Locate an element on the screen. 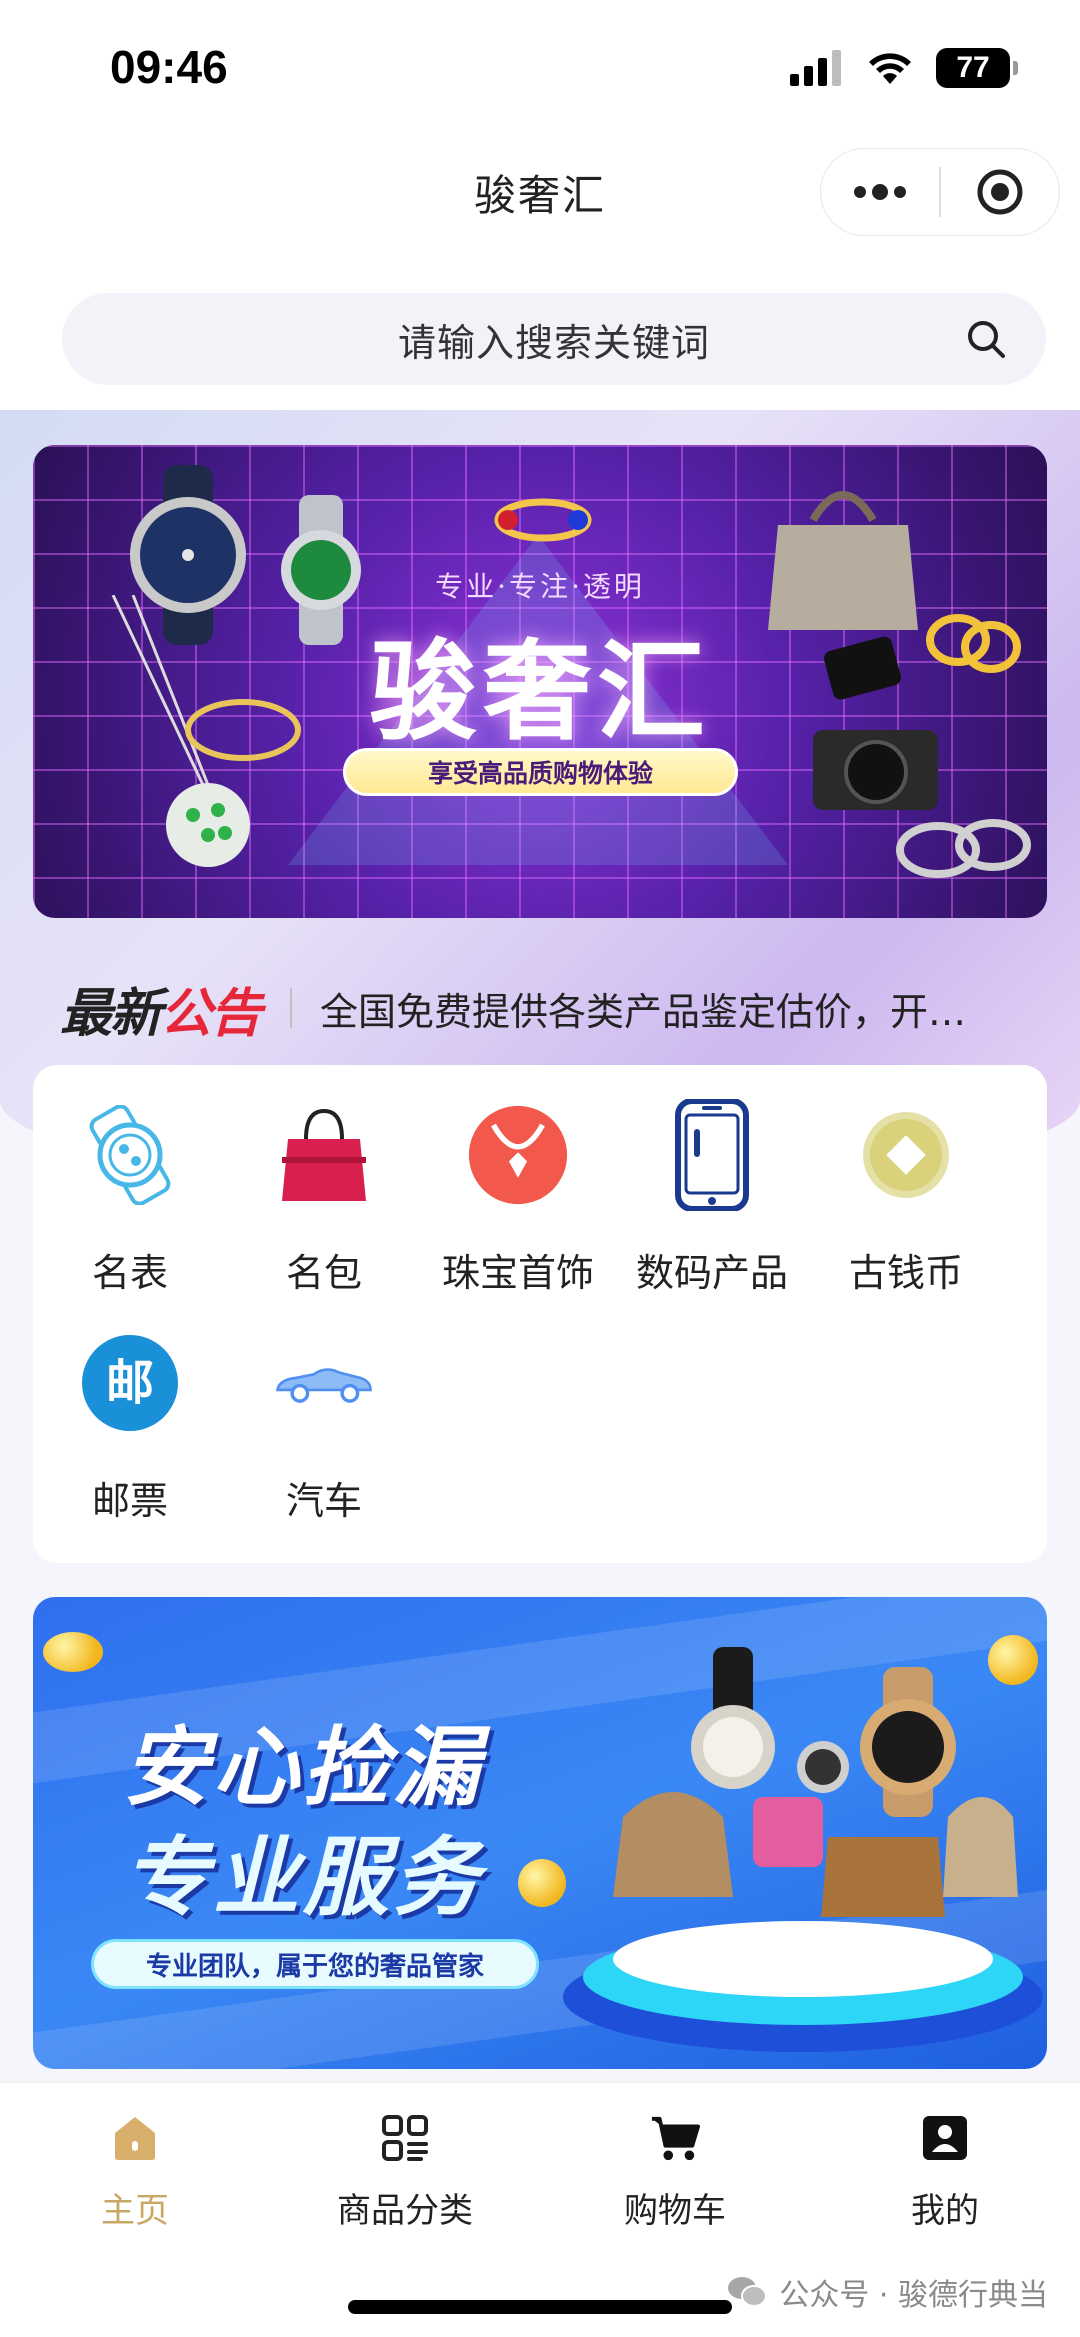 The height and width of the screenshot is (2337, 1080). luxury-goods-illustration is located at coordinates (815, 1782).